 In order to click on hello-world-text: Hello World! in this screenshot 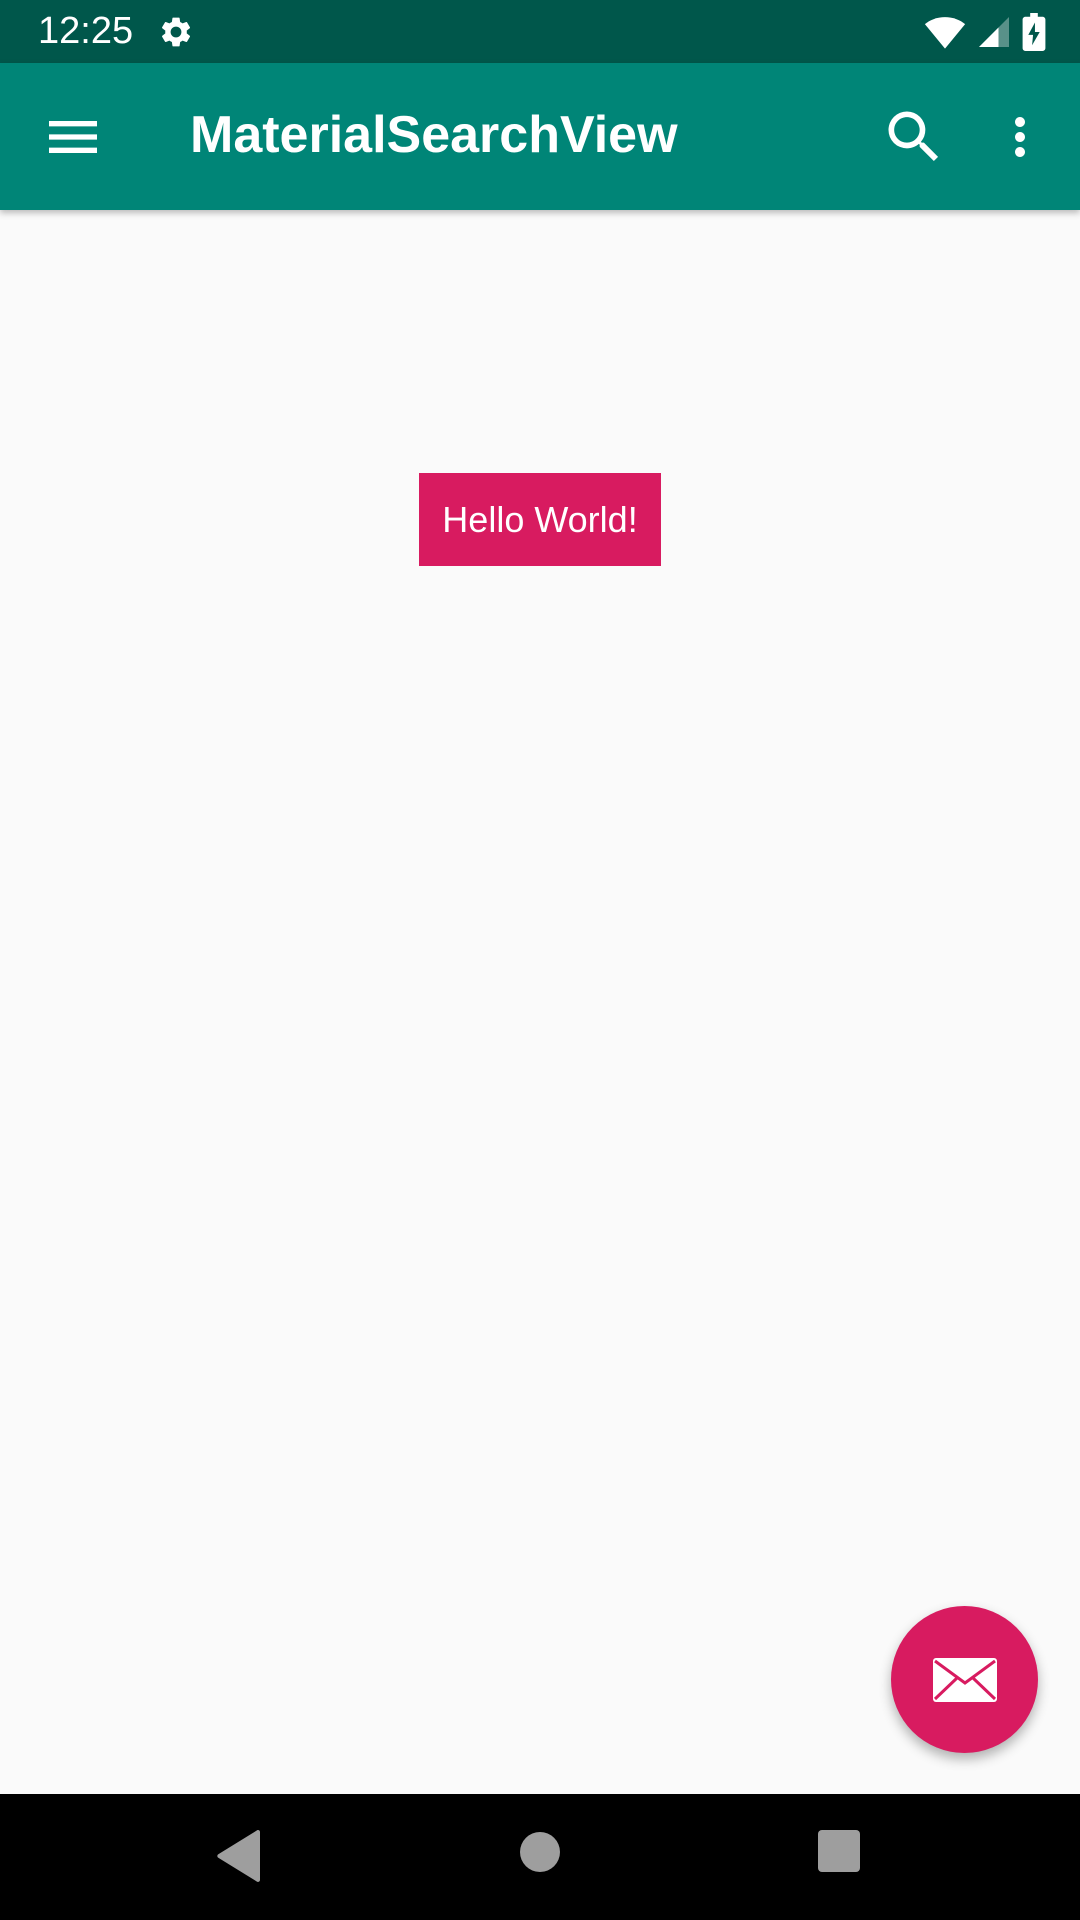, I will do `click(540, 519)`.